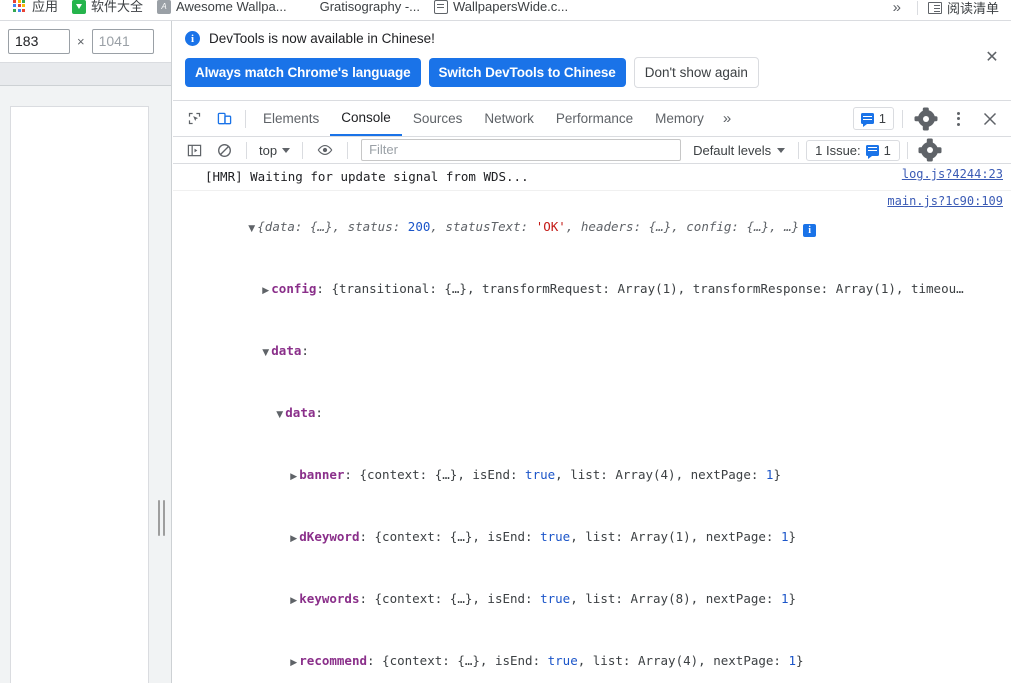 This screenshot has height=683, width=1011. What do you see at coordinates (926, 119) in the screenshot?
I see `settings-gear-icon` at bounding box center [926, 119].